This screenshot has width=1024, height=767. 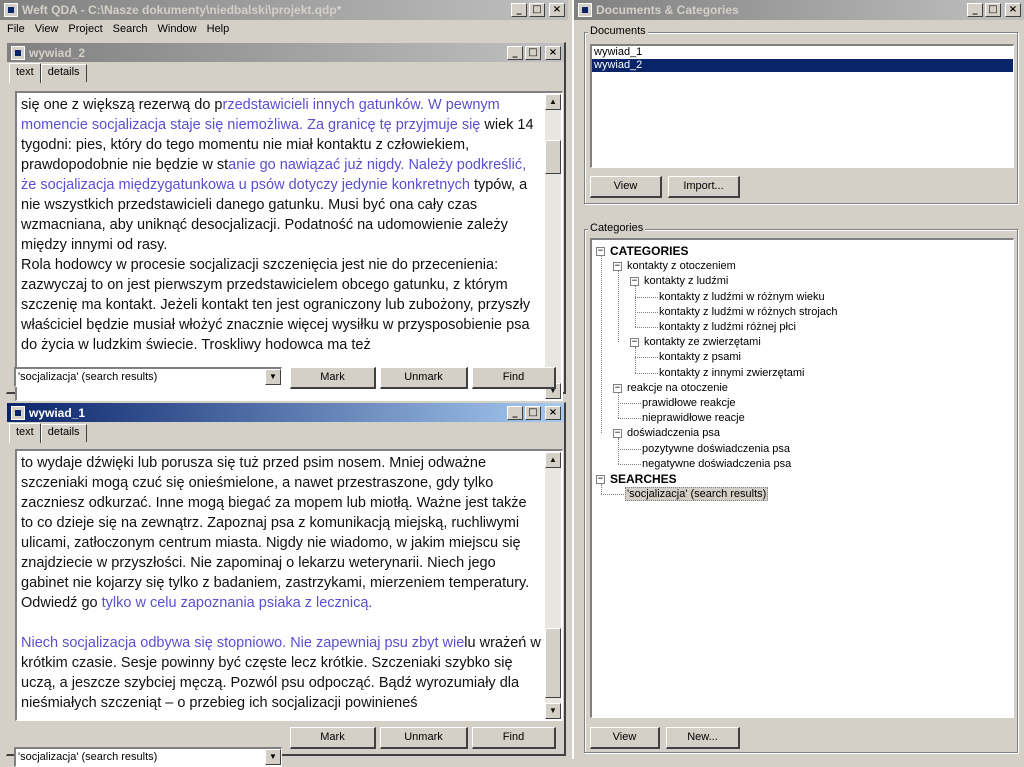 I want to click on dc-title: Documents & Categories, so click(x=667, y=10).